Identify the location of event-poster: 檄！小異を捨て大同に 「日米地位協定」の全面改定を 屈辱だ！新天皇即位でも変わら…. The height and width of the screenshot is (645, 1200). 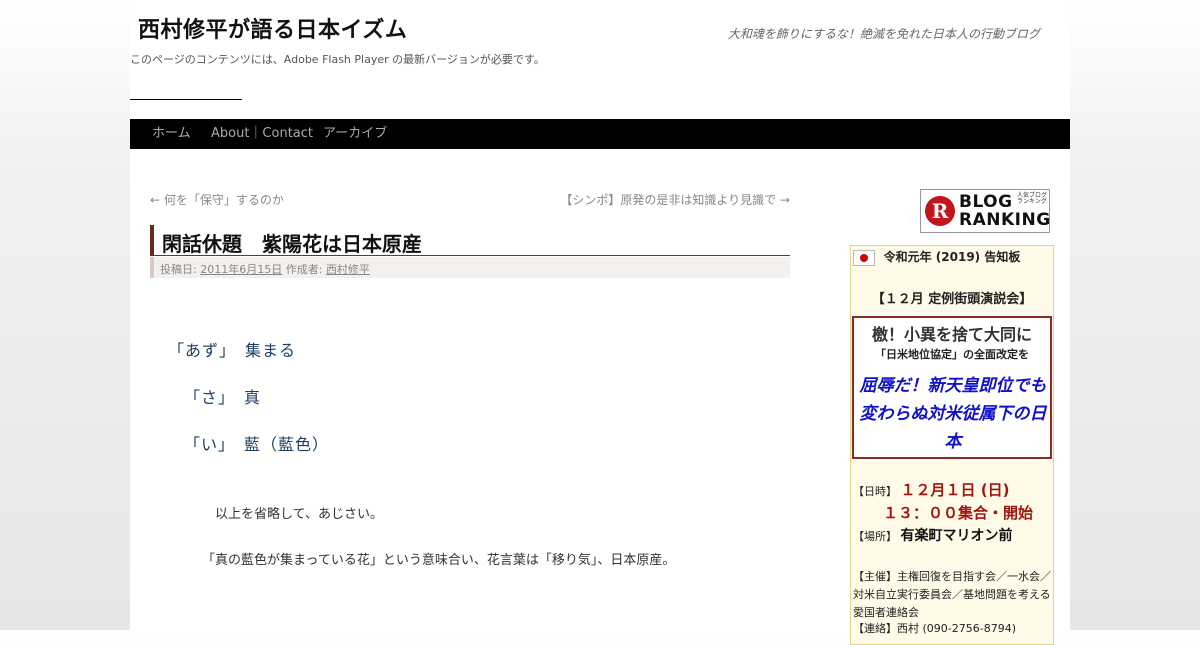
(952, 387).